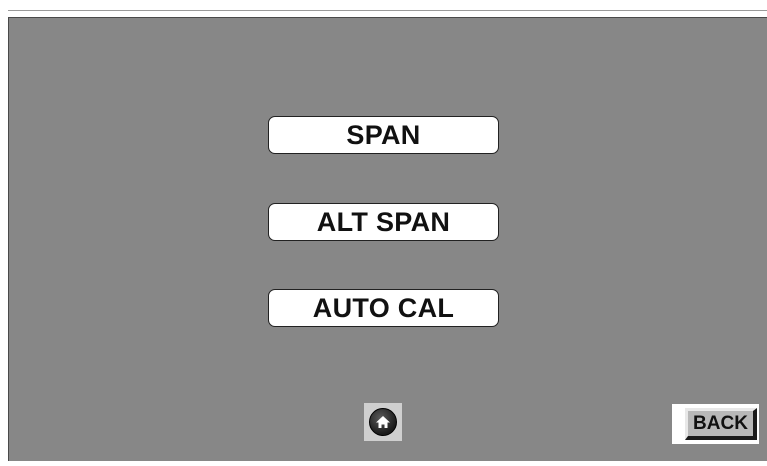 This screenshot has width=767, height=466. Describe the element at coordinates (720, 423) in the screenshot. I see `back-button-label: BACK` at that location.